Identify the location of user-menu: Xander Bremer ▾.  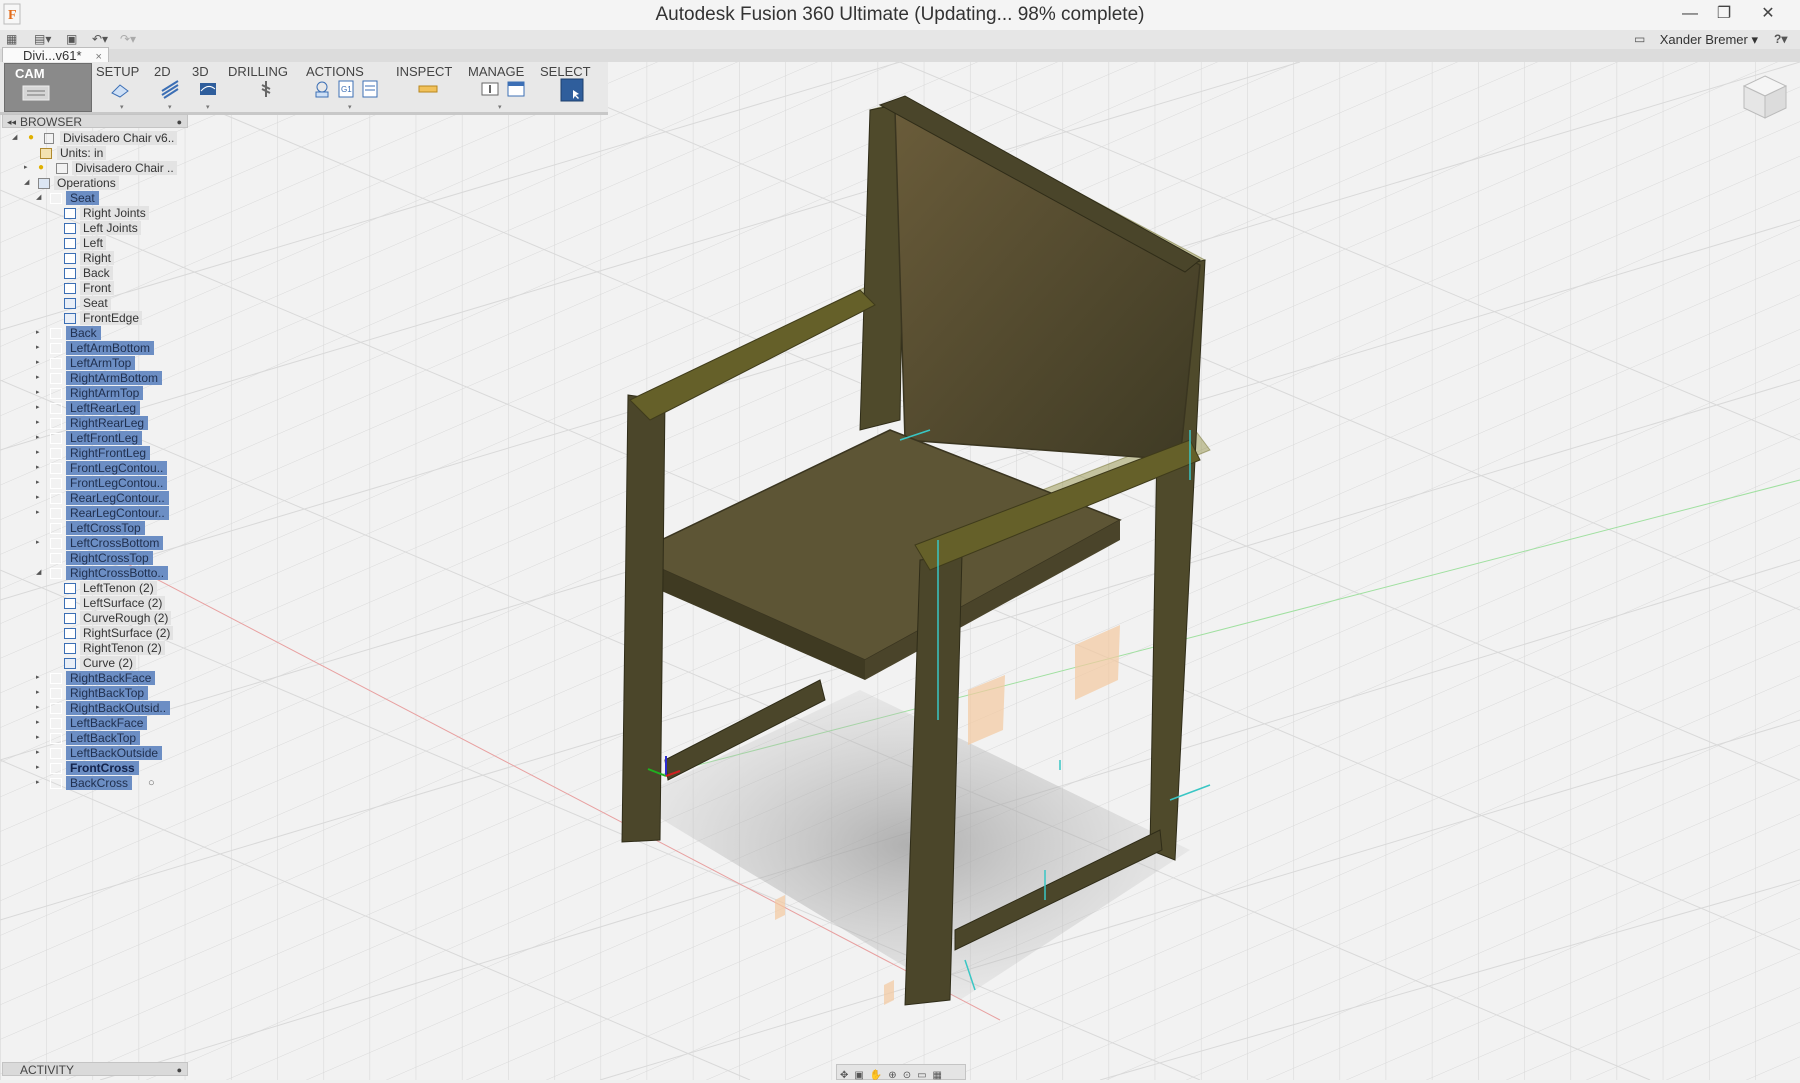
(1709, 40).